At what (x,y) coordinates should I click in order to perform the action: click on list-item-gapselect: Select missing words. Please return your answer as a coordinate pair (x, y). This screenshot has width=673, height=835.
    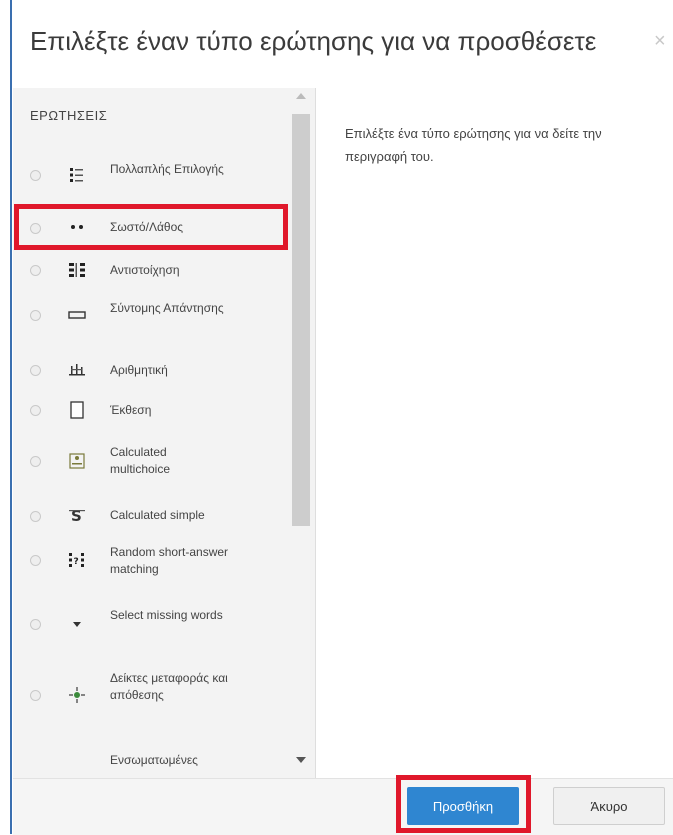
    Looking at the image, I should click on (153, 625).